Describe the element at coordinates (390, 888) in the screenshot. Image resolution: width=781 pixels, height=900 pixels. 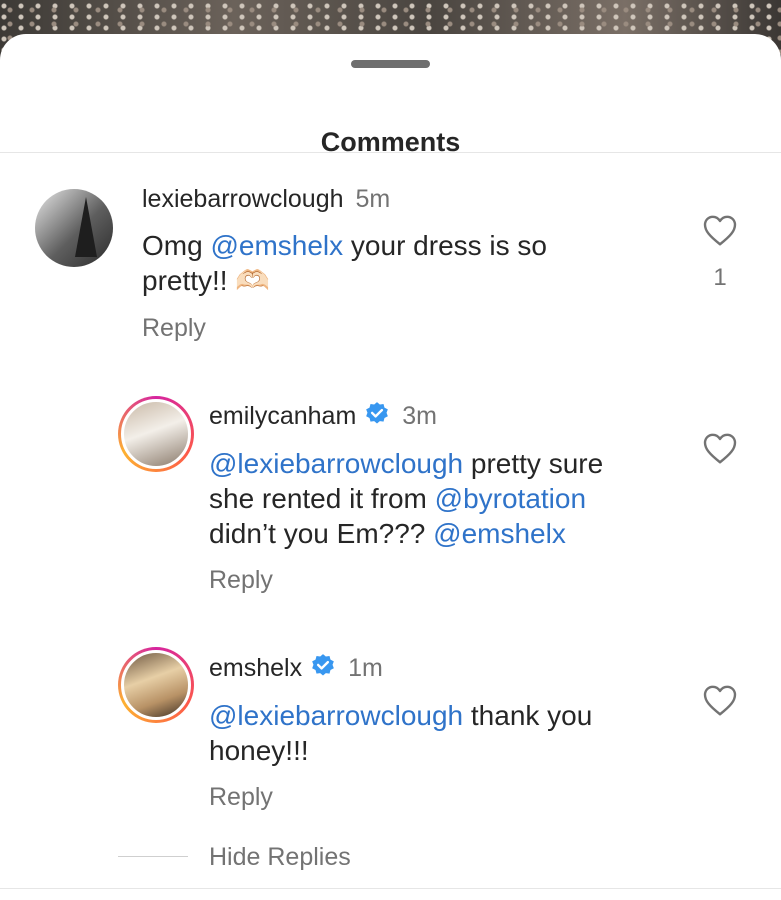
I see `bottom-divider` at that location.